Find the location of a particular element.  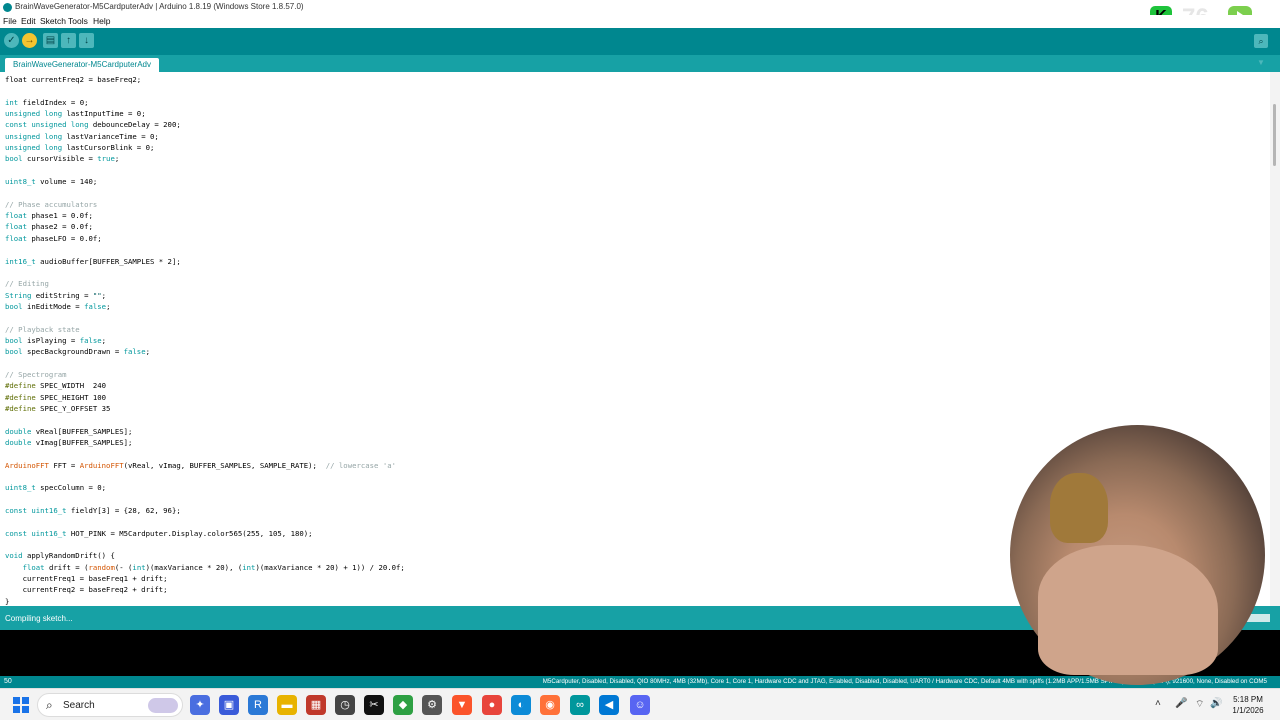

code-line: const unsigned long debounceDelay = 200; is located at coordinates (205, 124).